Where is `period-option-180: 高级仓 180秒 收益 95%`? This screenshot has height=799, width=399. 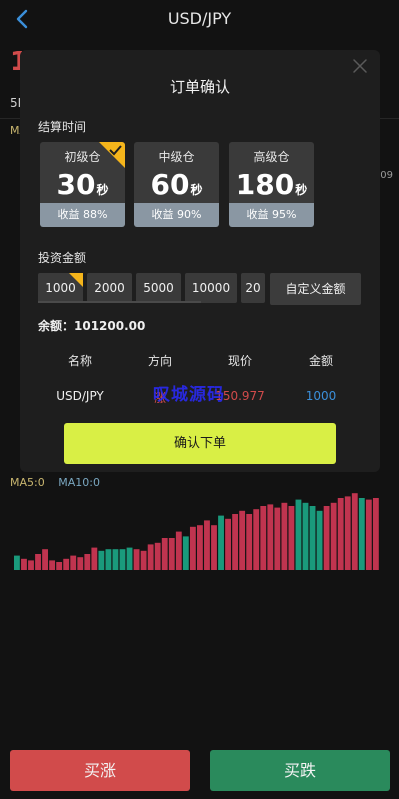 period-option-180: 高级仓 180秒 收益 95% is located at coordinates (271, 184).